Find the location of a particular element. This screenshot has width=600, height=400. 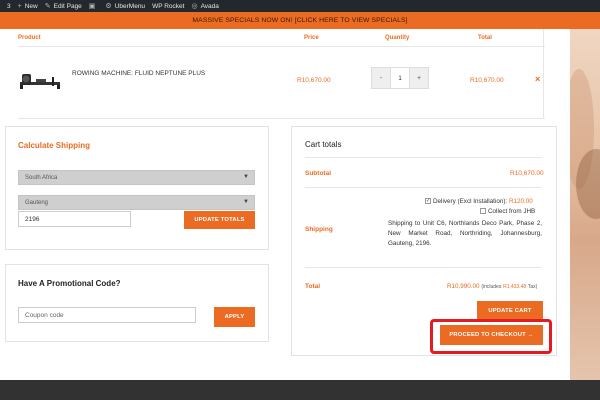

total-line: R10,990.00 (includes R1,433.48 Tax) is located at coordinates (492, 286).